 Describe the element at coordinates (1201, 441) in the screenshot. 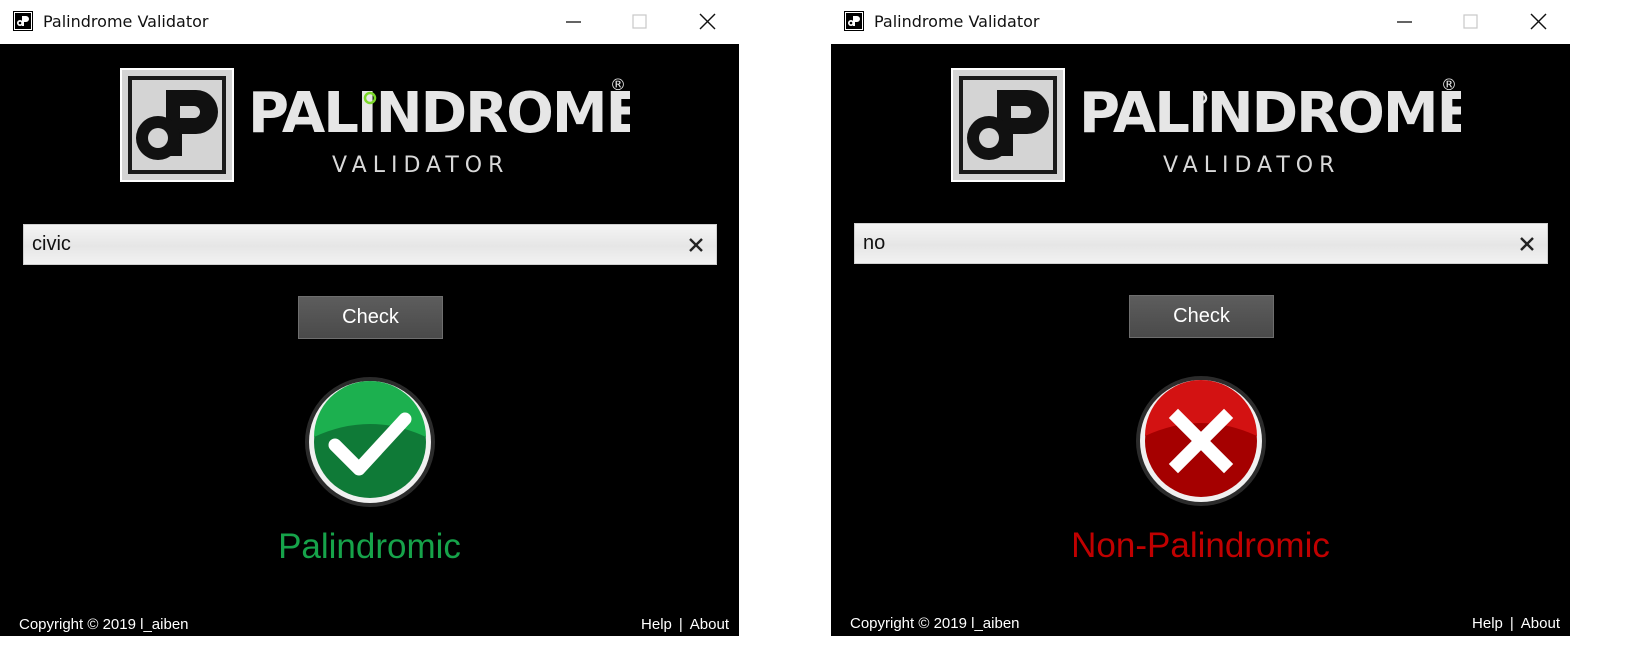

I see `cross-circle-icon` at that location.